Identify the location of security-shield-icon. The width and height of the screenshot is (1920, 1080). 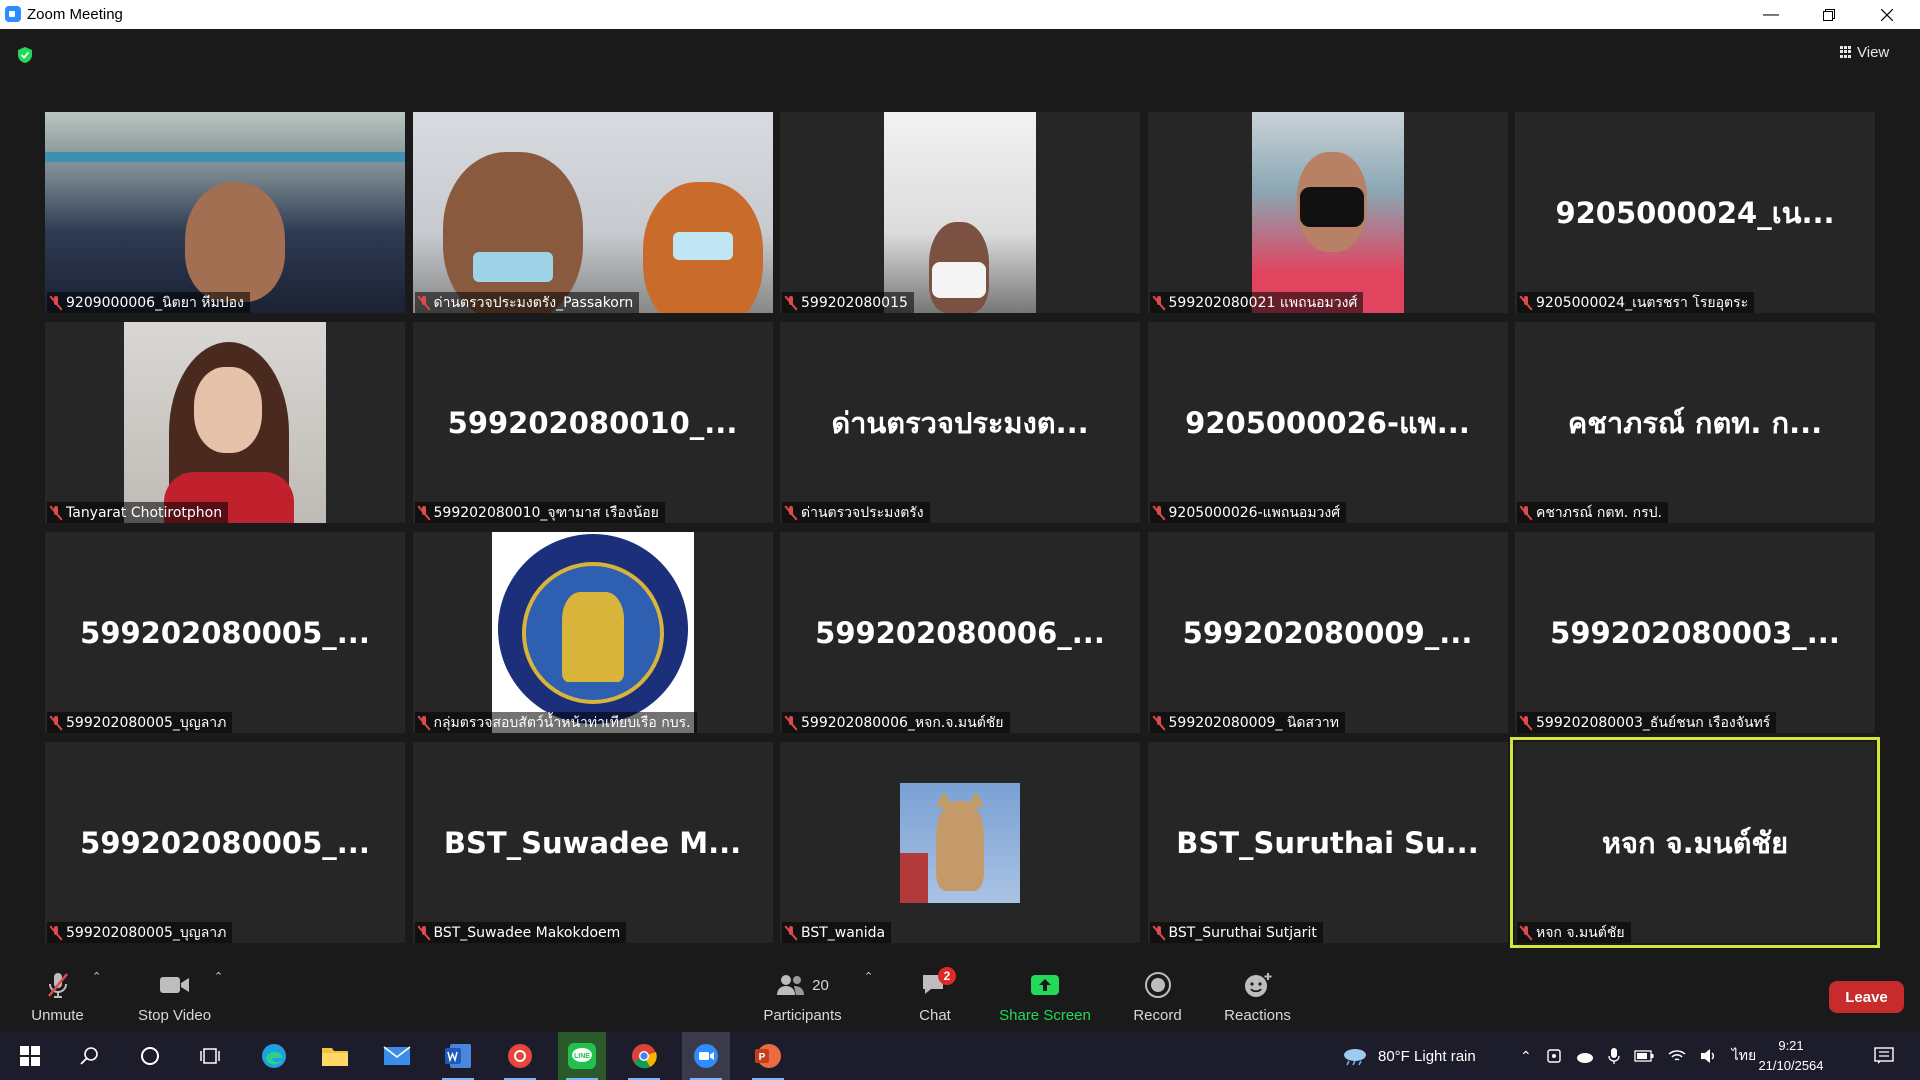
(25, 55).